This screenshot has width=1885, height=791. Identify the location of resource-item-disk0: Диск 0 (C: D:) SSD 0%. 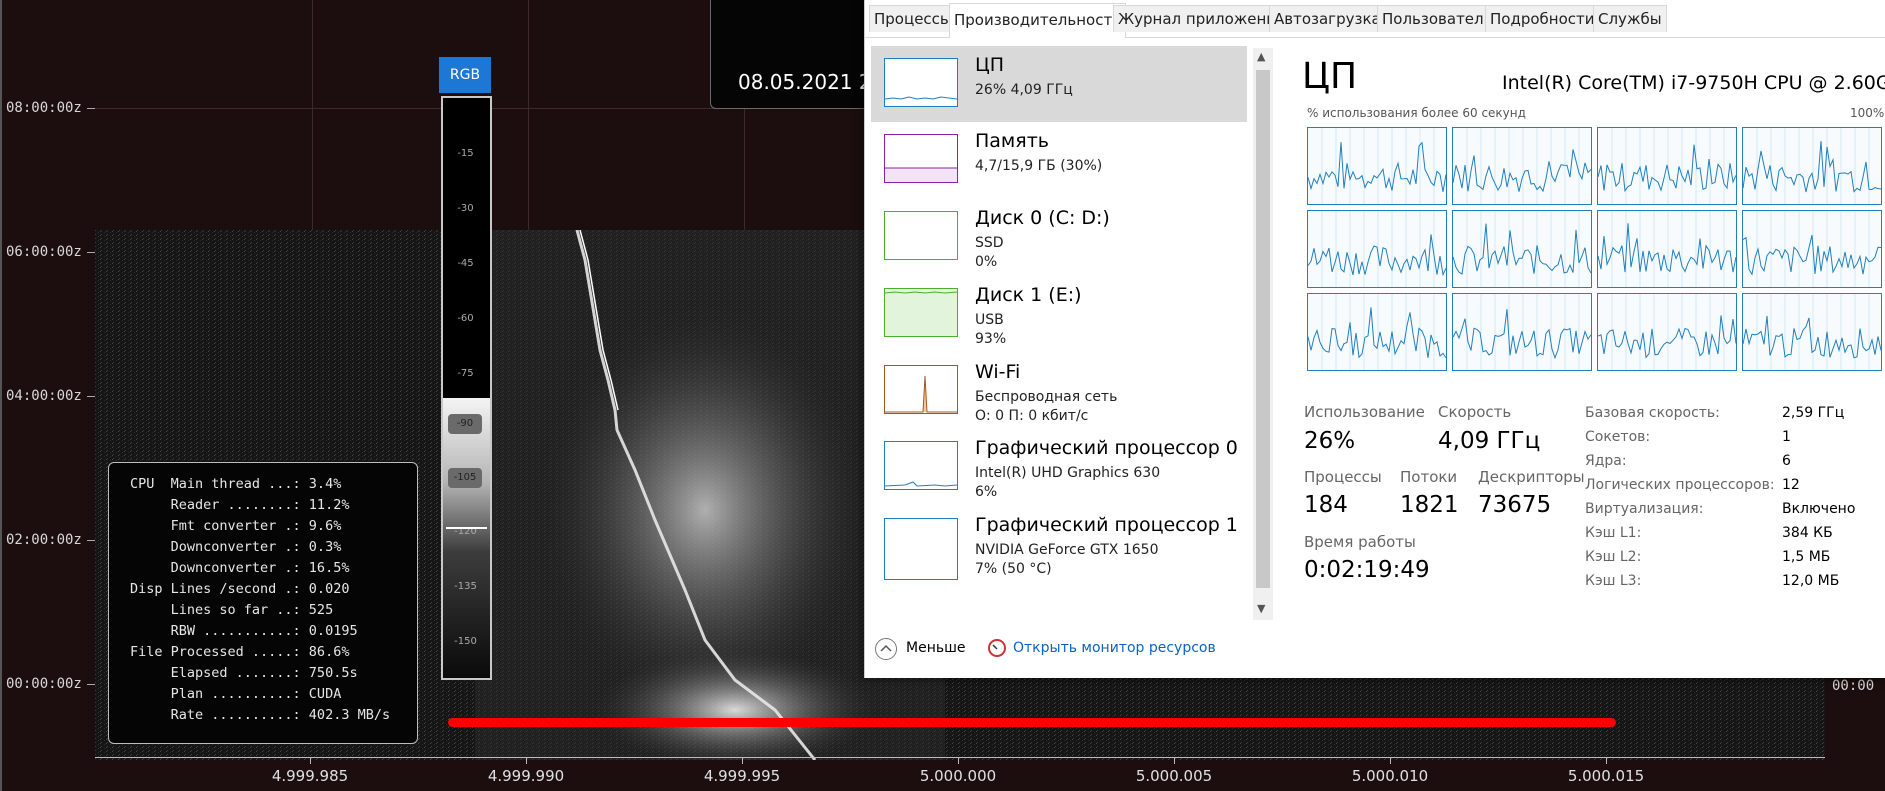
(1059, 237).